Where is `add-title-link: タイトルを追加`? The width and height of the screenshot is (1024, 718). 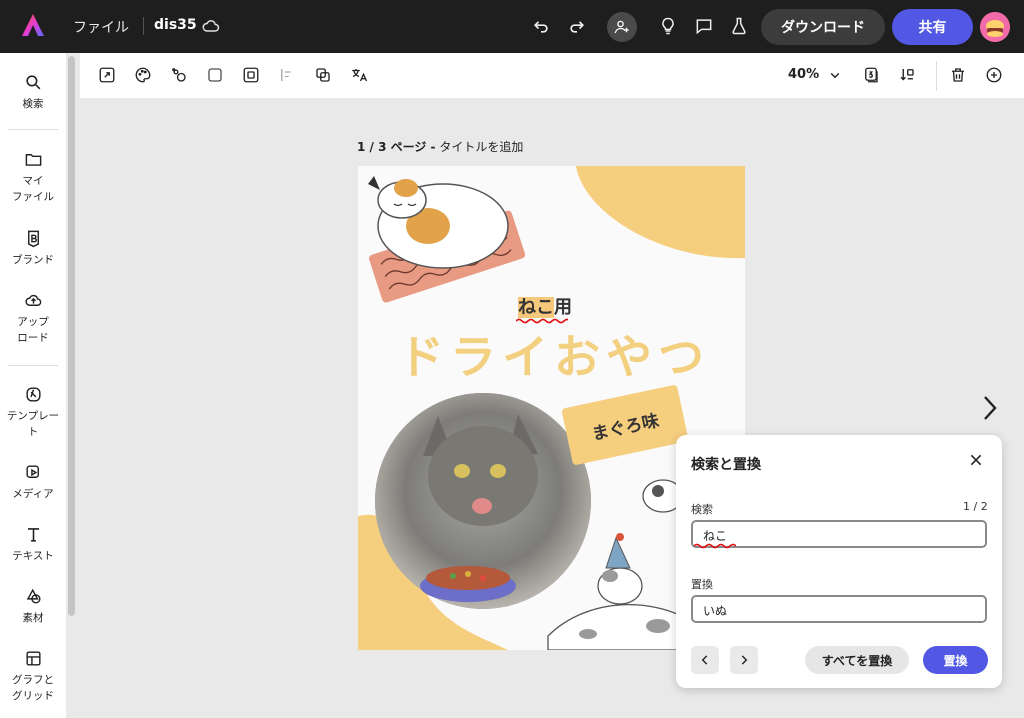
add-title-link: タイトルを追加 is located at coordinates (481, 147).